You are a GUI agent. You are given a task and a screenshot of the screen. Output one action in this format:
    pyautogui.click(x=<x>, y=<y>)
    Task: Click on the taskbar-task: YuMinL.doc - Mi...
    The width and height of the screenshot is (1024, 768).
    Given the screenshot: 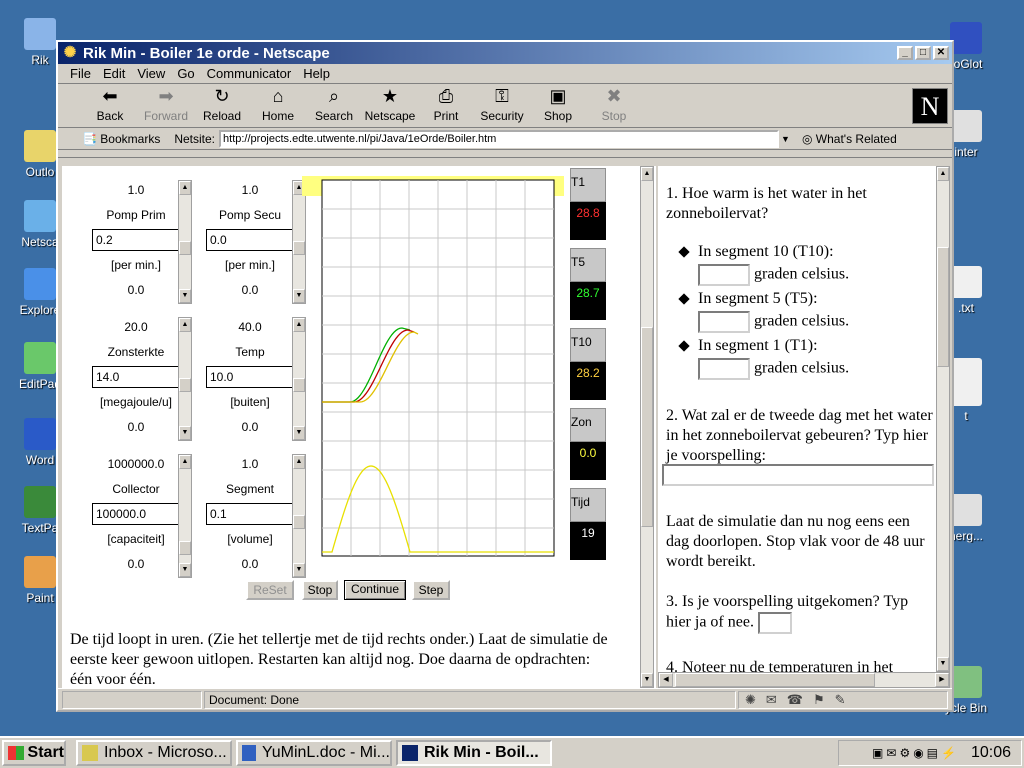 What is the action you would take?
    pyautogui.click(x=314, y=753)
    